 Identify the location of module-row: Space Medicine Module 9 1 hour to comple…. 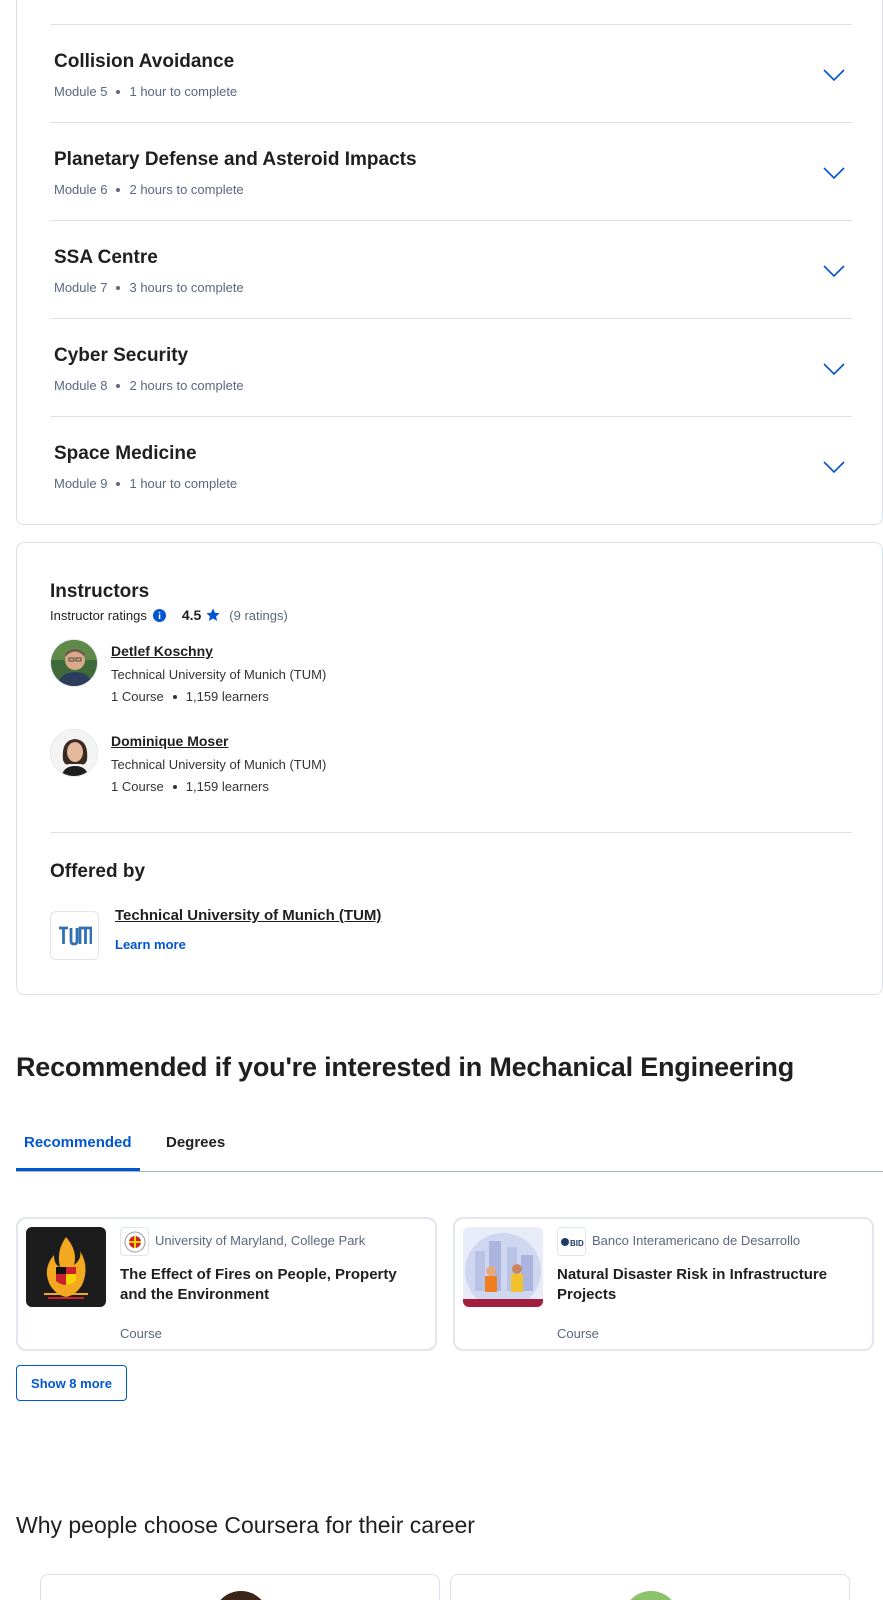
(451, 466).